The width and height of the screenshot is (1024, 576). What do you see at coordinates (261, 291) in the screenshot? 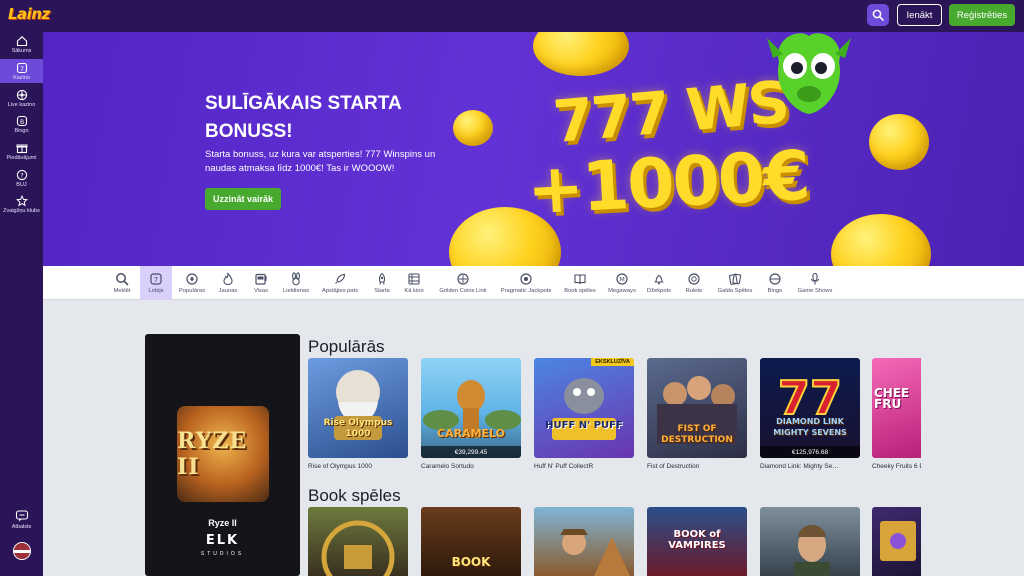
I see `category-label: Visas` at bounding box center [261, 291].